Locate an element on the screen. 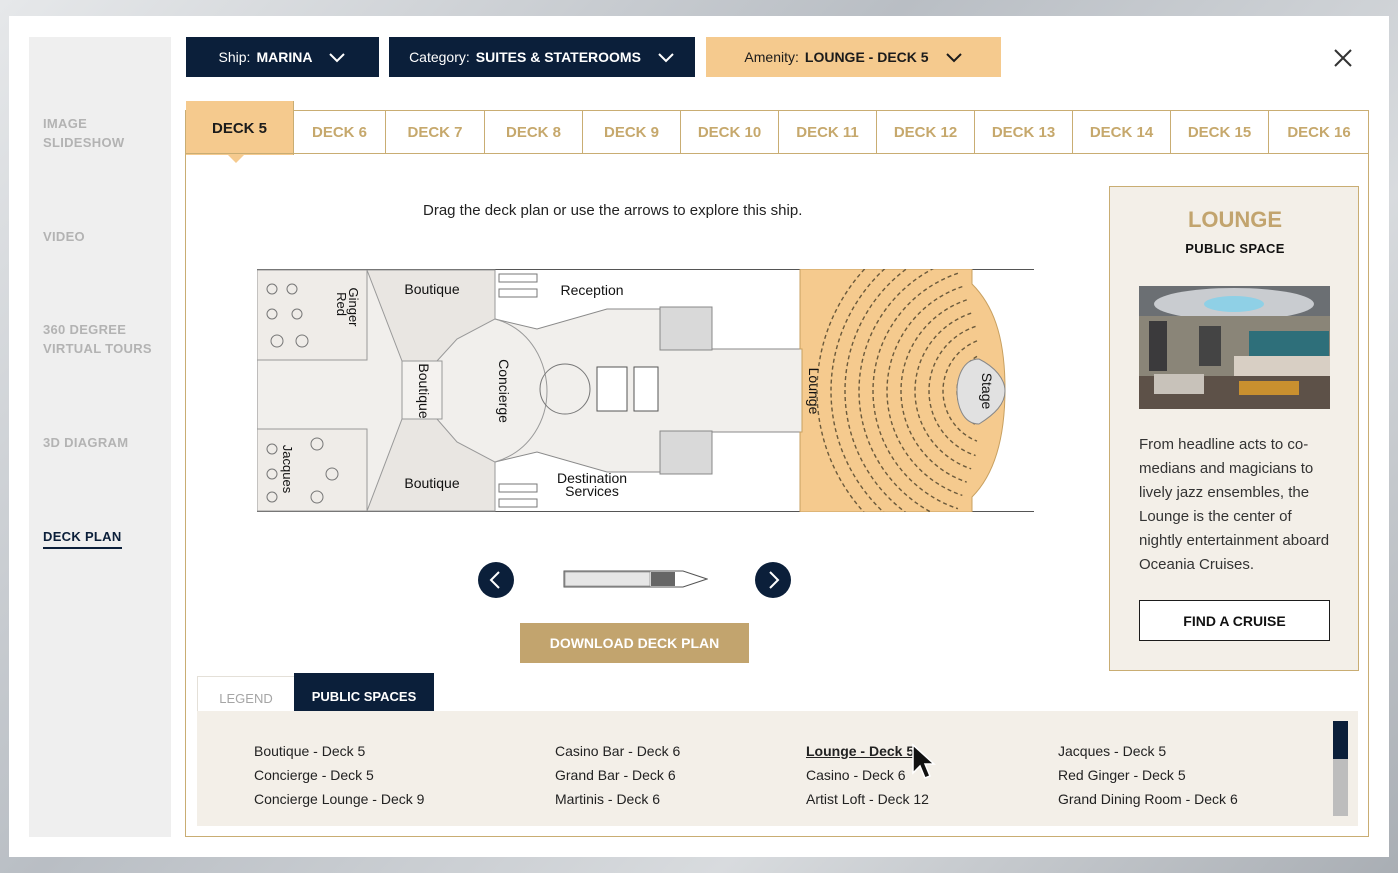 The width and height of the screenshot is (1398, 873). tab-deck-6: DECK 6 is located at coordinates (340, 132).